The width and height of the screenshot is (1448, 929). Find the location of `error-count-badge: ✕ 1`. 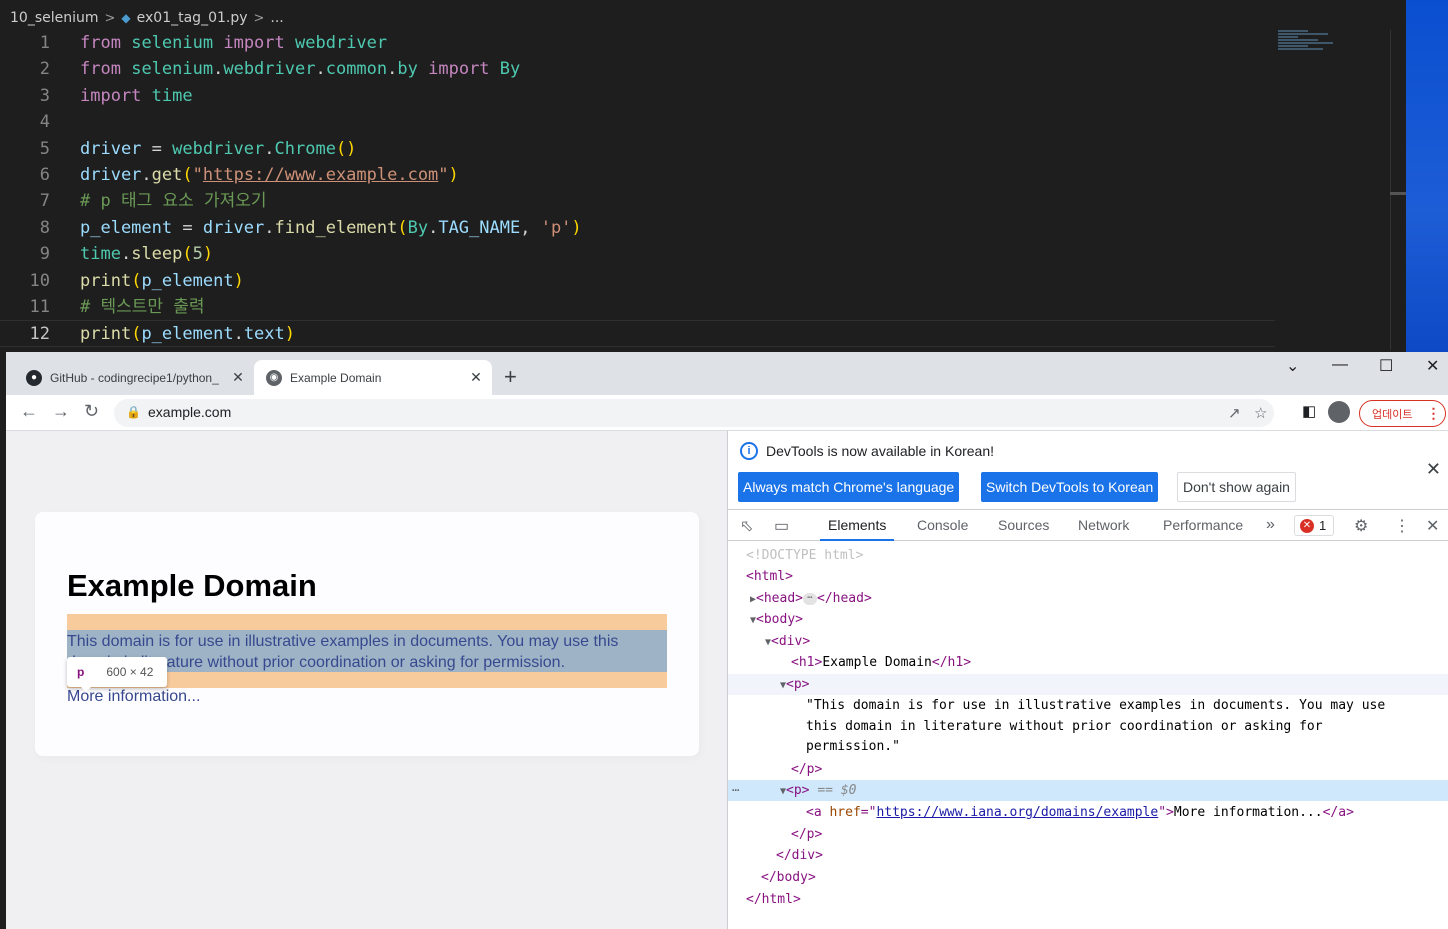

error-count-badge: ✕ 1 is located at coordinates (1314, 525).